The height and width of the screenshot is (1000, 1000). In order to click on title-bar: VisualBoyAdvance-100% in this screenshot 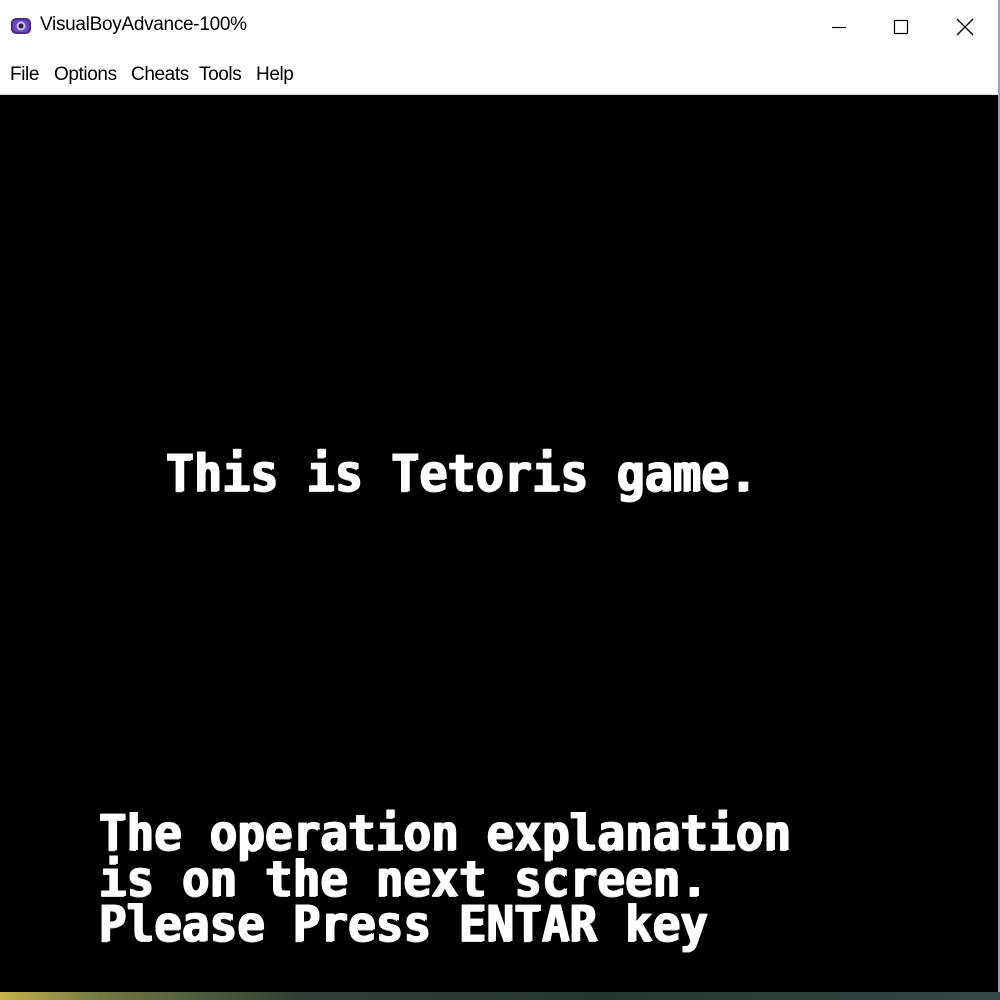, I will do `click(499, 28)`.